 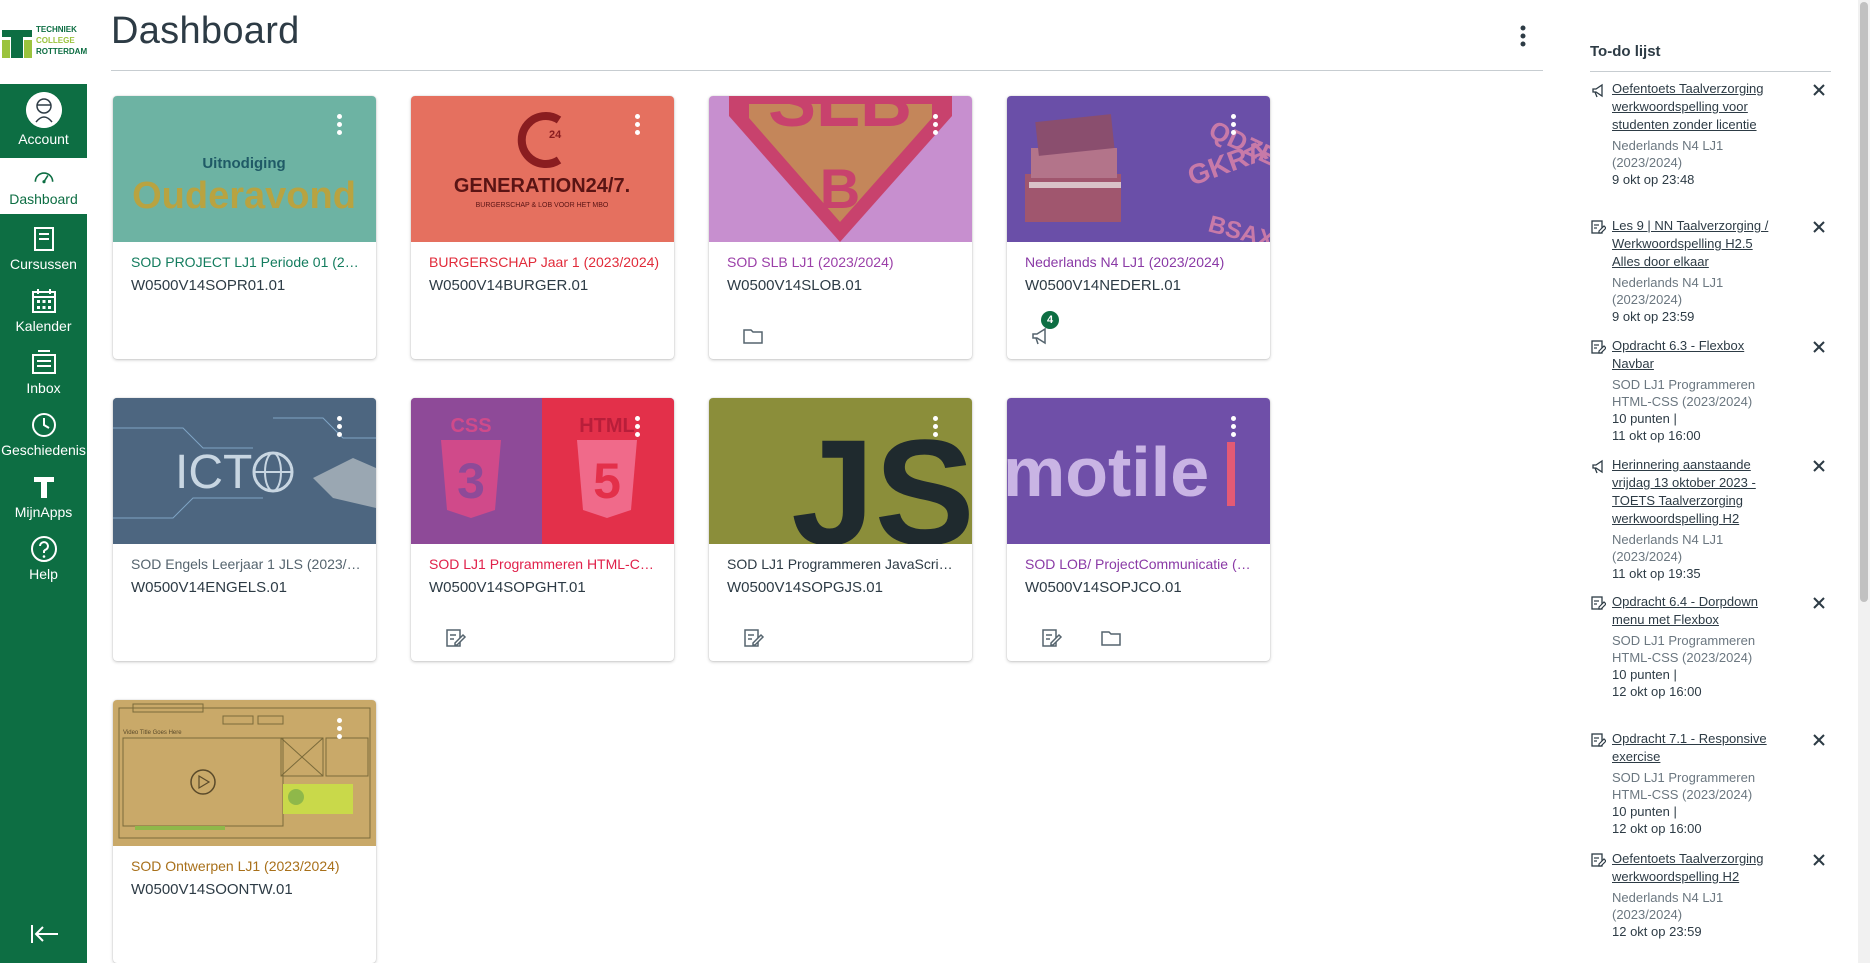 I want to click on todo-item-date: 12 okt op 23:59, so click(x=1657, y=931).